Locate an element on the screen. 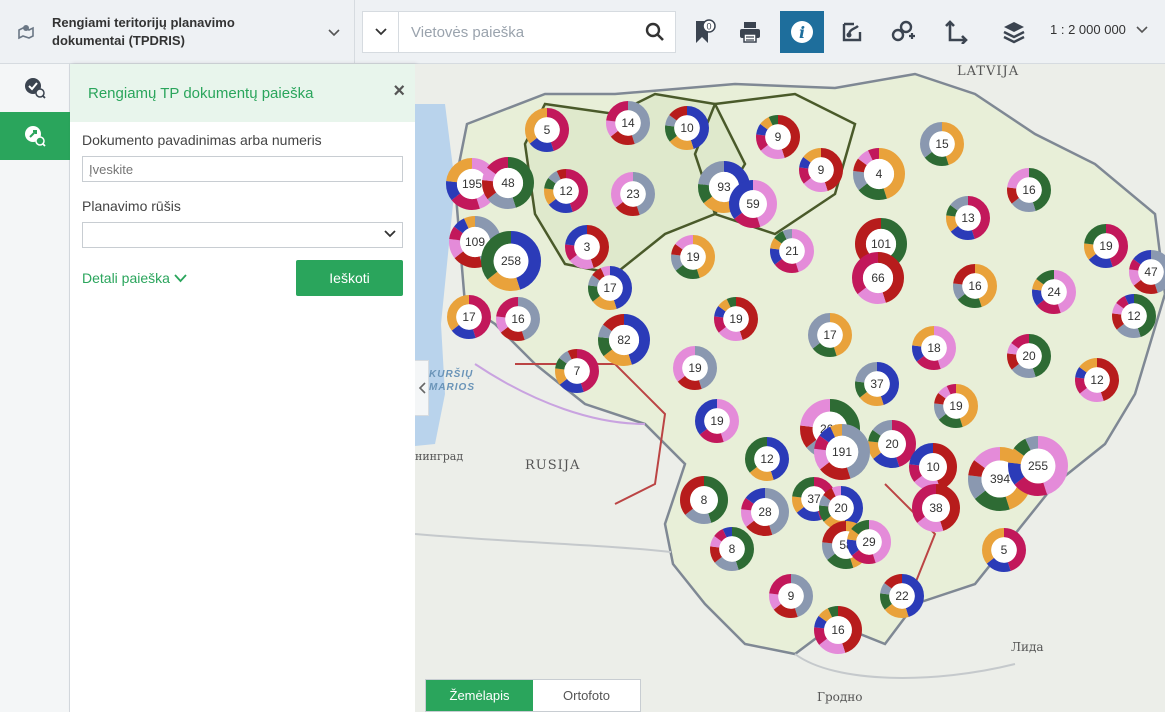 The height and width of the screenshot is (712, 1165). cluster-count: 10 is located at coordinates (687, 128).